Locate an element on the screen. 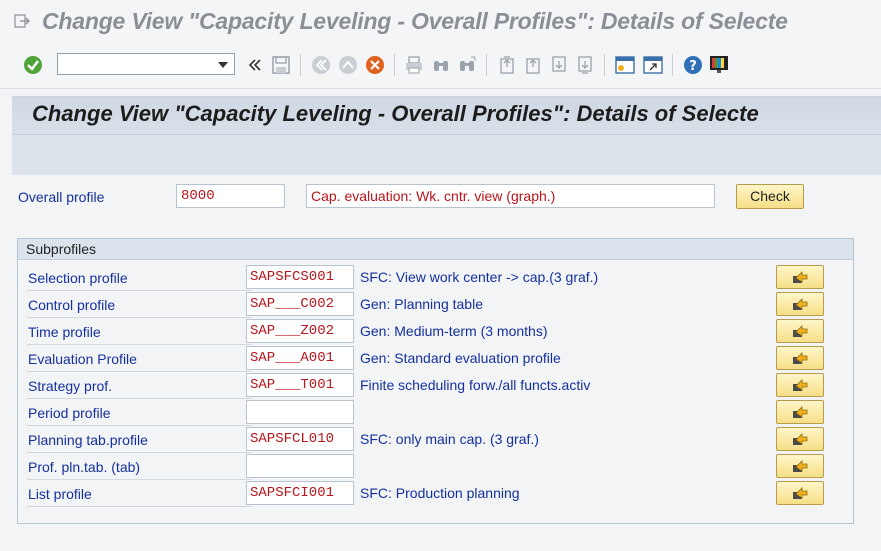 This screenshot has width=881, height=551. subprofile-label: Time profile is located at coordinates (64, 332).